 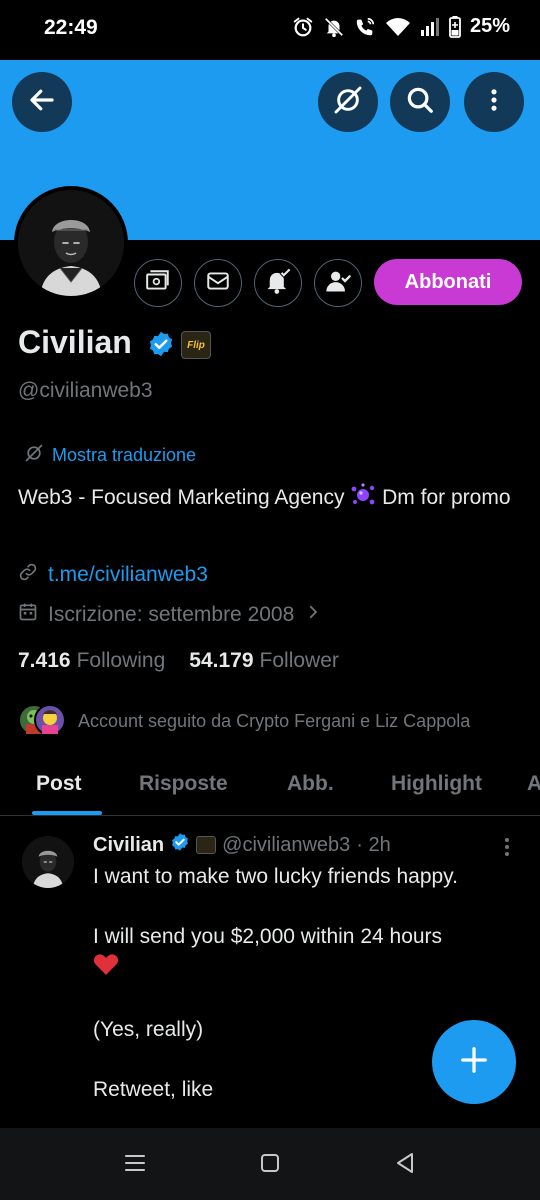 I want to click on home-square-icon, so click(x=270, y=1165).